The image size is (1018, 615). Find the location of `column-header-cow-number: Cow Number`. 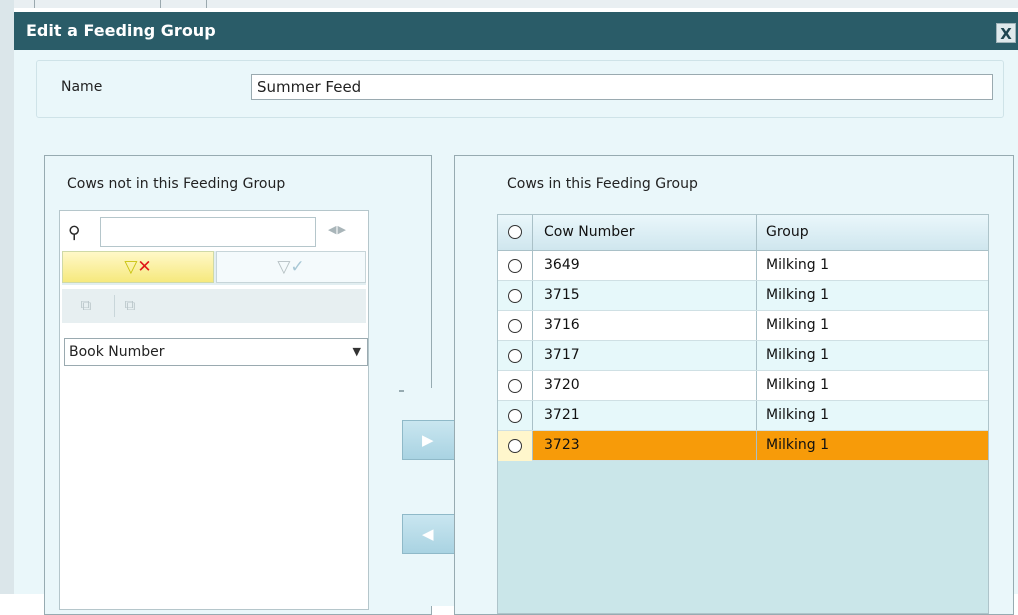

column-header-cow-number: Cow Number is located at coordinates (589, 232).